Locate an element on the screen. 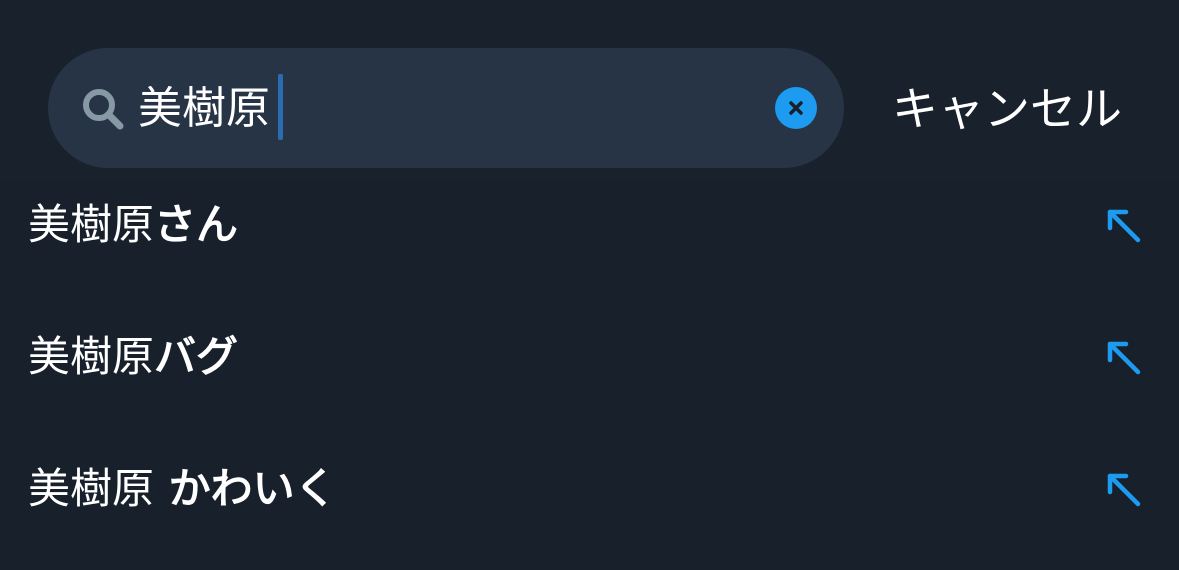 The height and width of the screenshot is (570, 1179). suggestion-completion-text: かわいく is located at coordinates (245, 488).